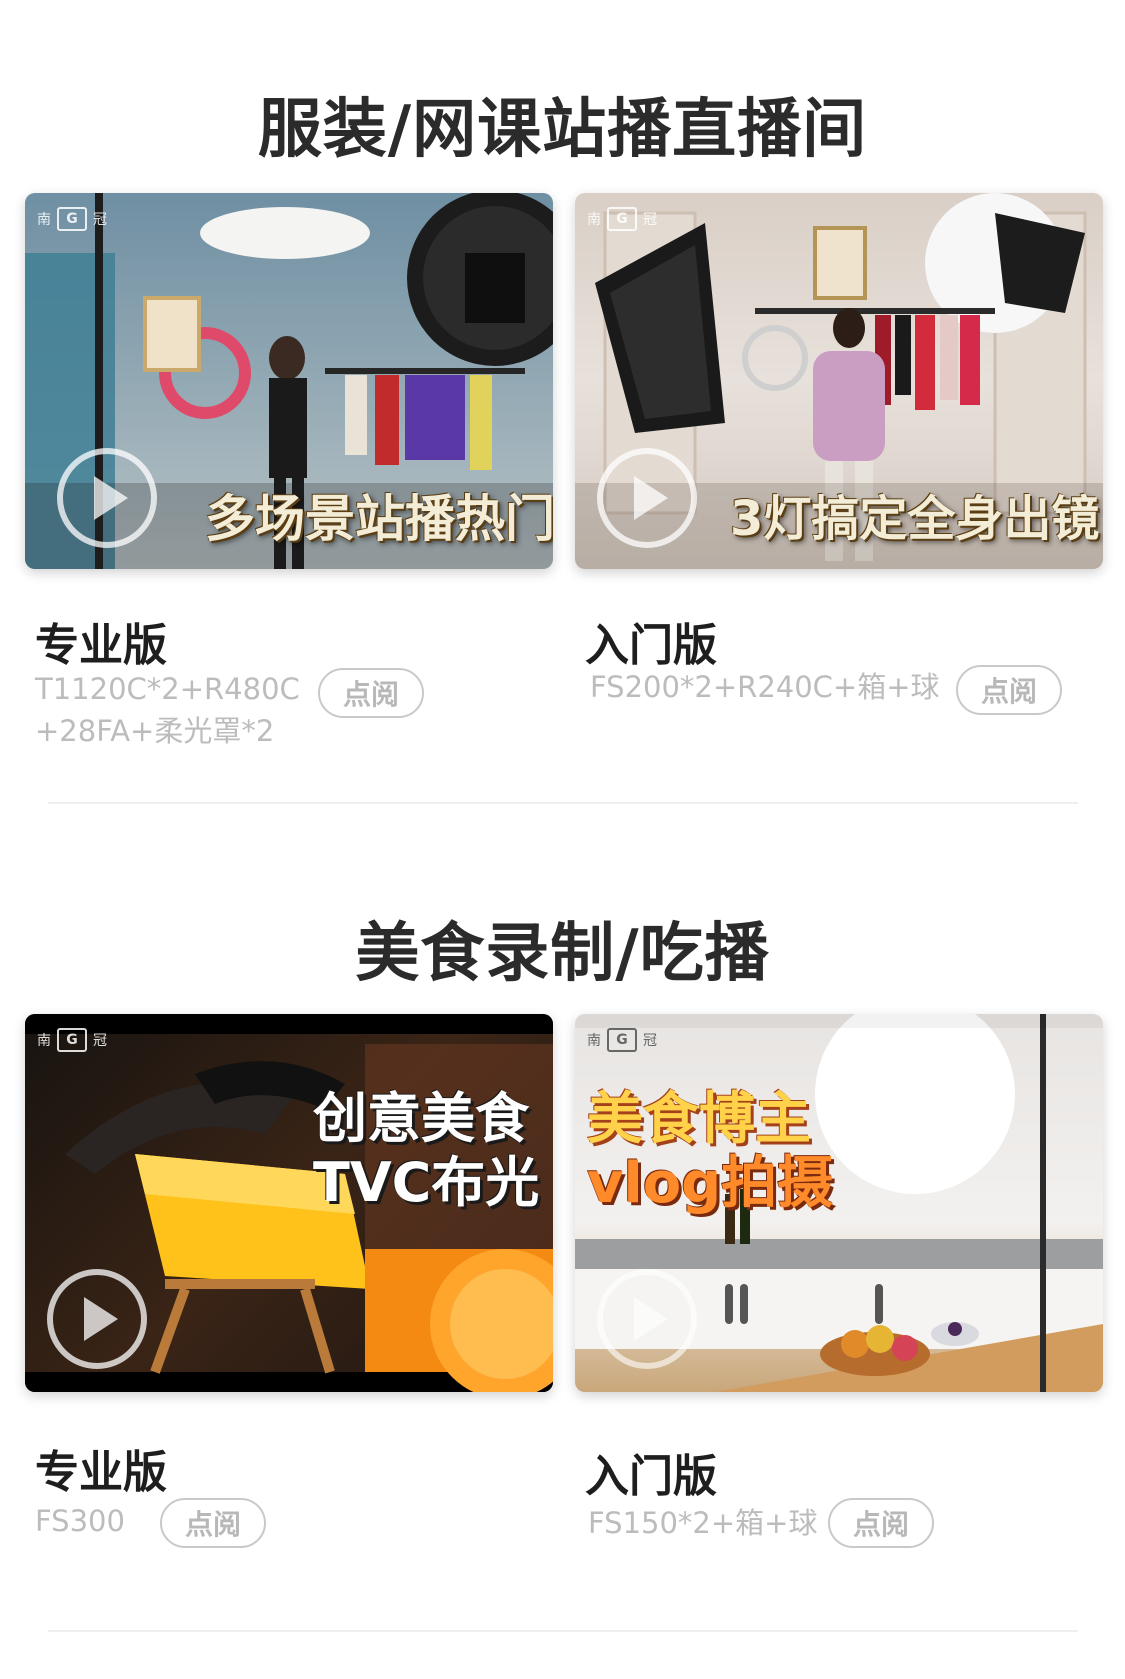 Image resolution: width=1125 pixels, height=1679 pixels. Describe the element at coordinates (562, 954) in the screenshot. I see `section-title: 美食录制/吃播` at that location.